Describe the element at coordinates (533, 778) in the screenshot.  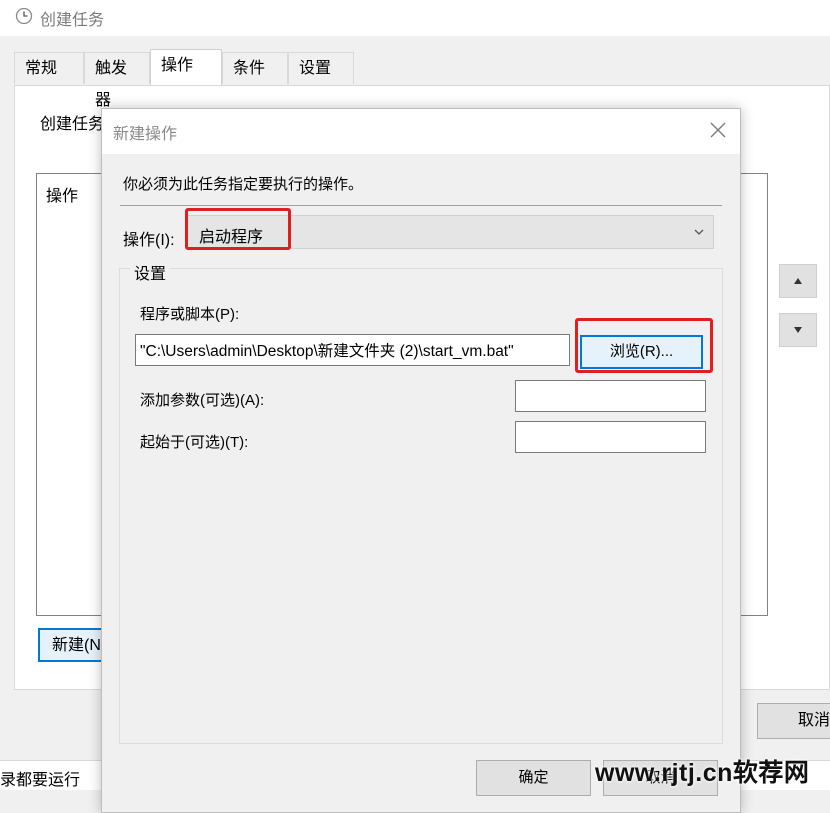
I see `ok-button: 确定` at that location.